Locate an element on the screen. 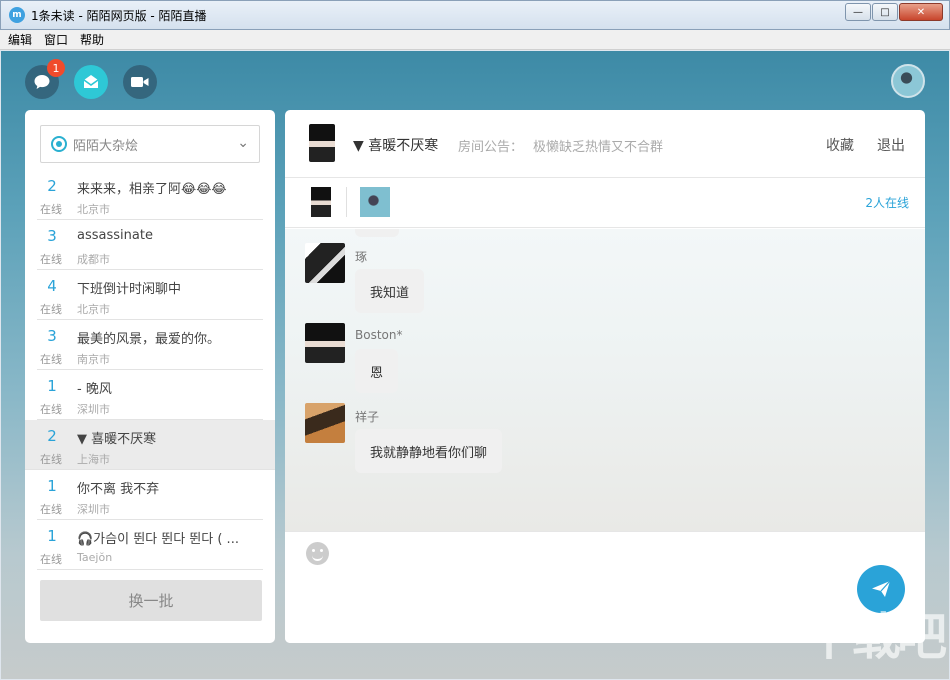 The image size is (950, 680). room-category-label: 陌陌大杂烩 is located at coordinates (106, 146).